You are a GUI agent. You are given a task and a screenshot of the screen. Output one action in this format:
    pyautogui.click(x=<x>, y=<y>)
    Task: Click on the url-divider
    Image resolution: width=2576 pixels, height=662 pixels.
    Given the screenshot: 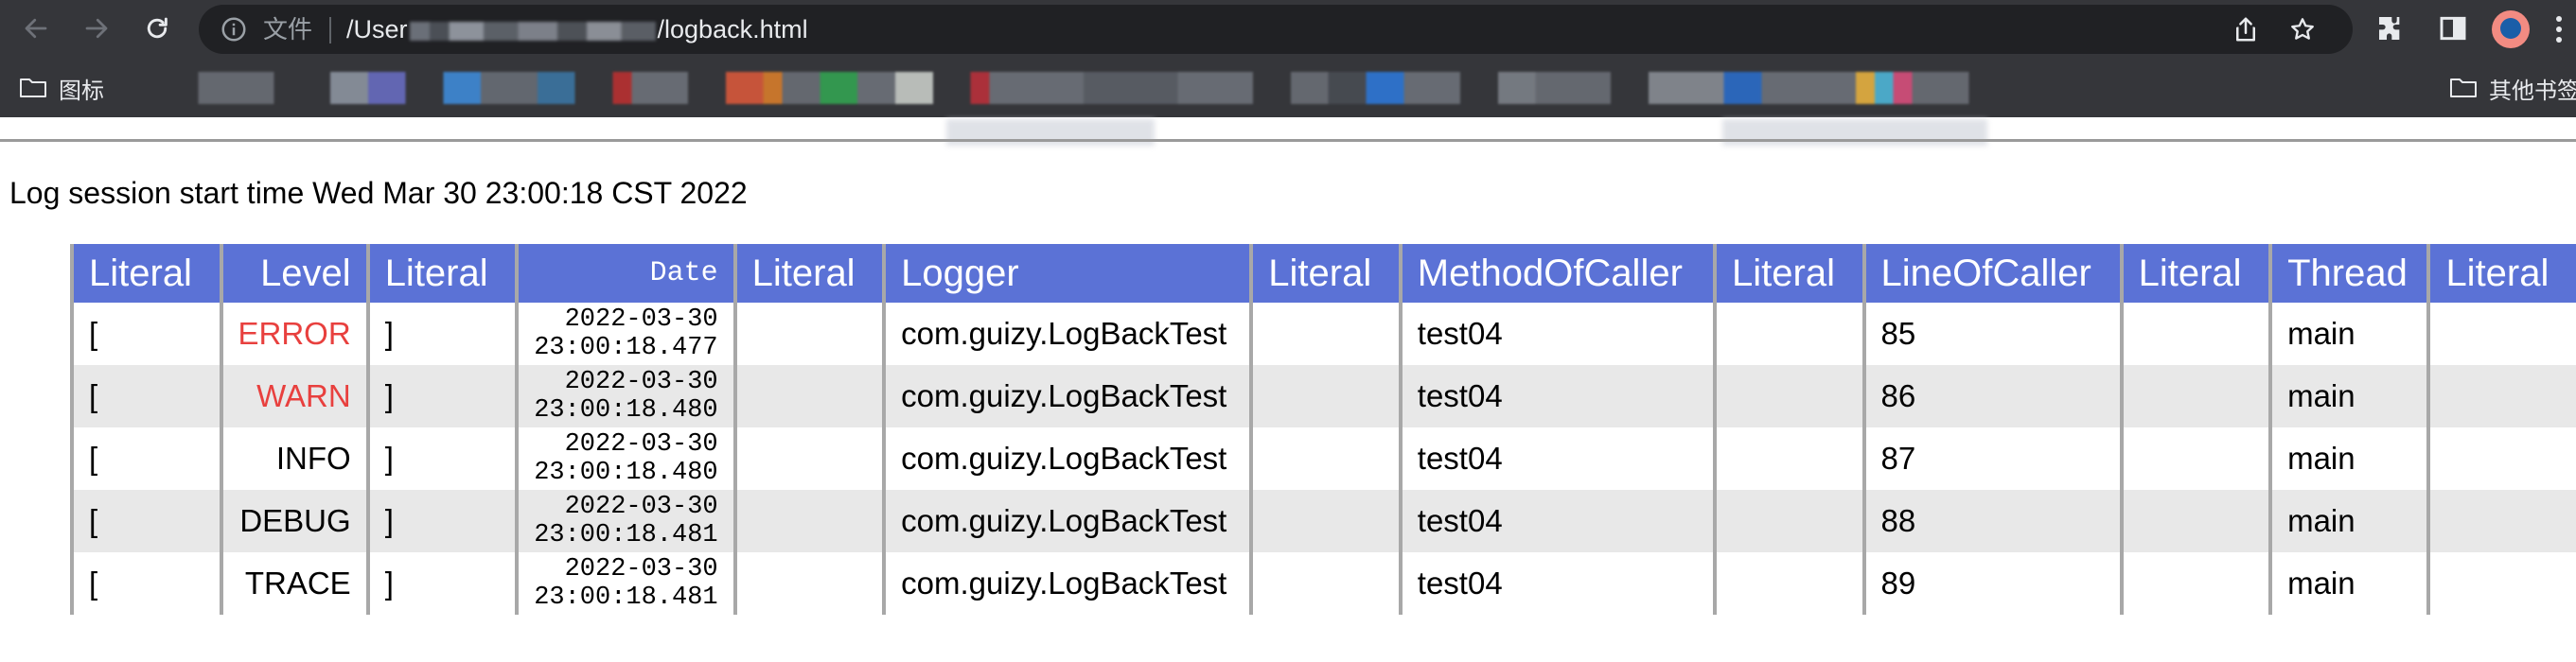 What is the action you would take?
    pyautogui.click(x=330, y=30)
    